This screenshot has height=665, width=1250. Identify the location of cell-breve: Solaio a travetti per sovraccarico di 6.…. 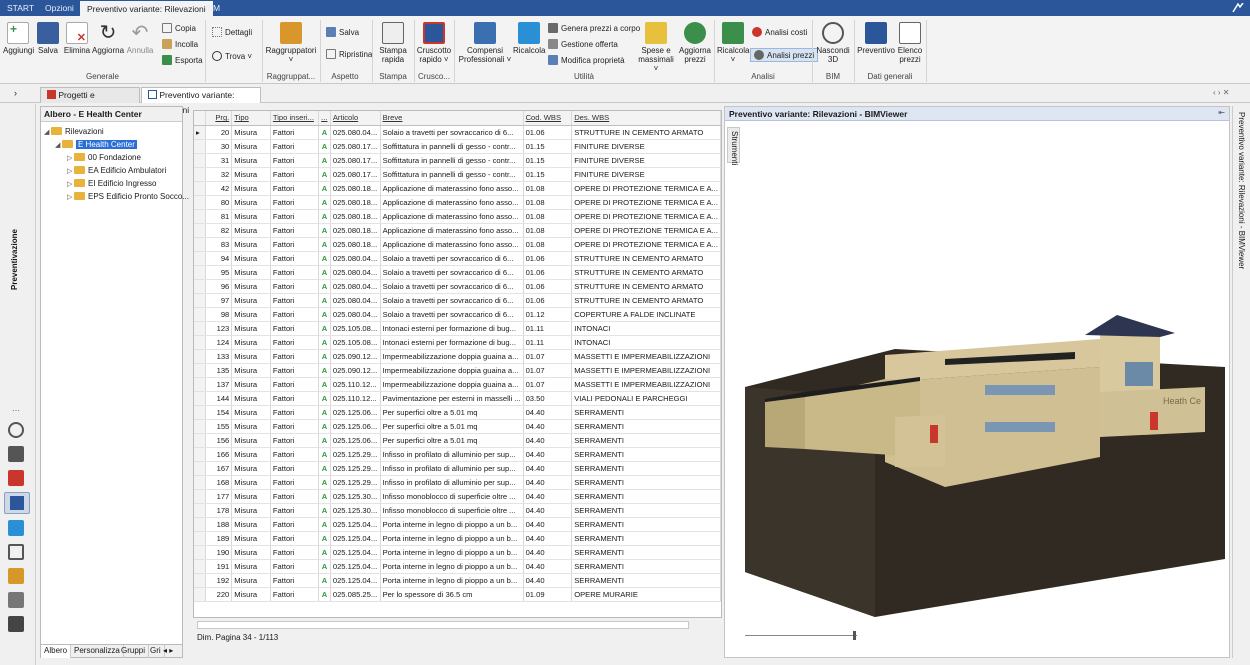
(452, 272).